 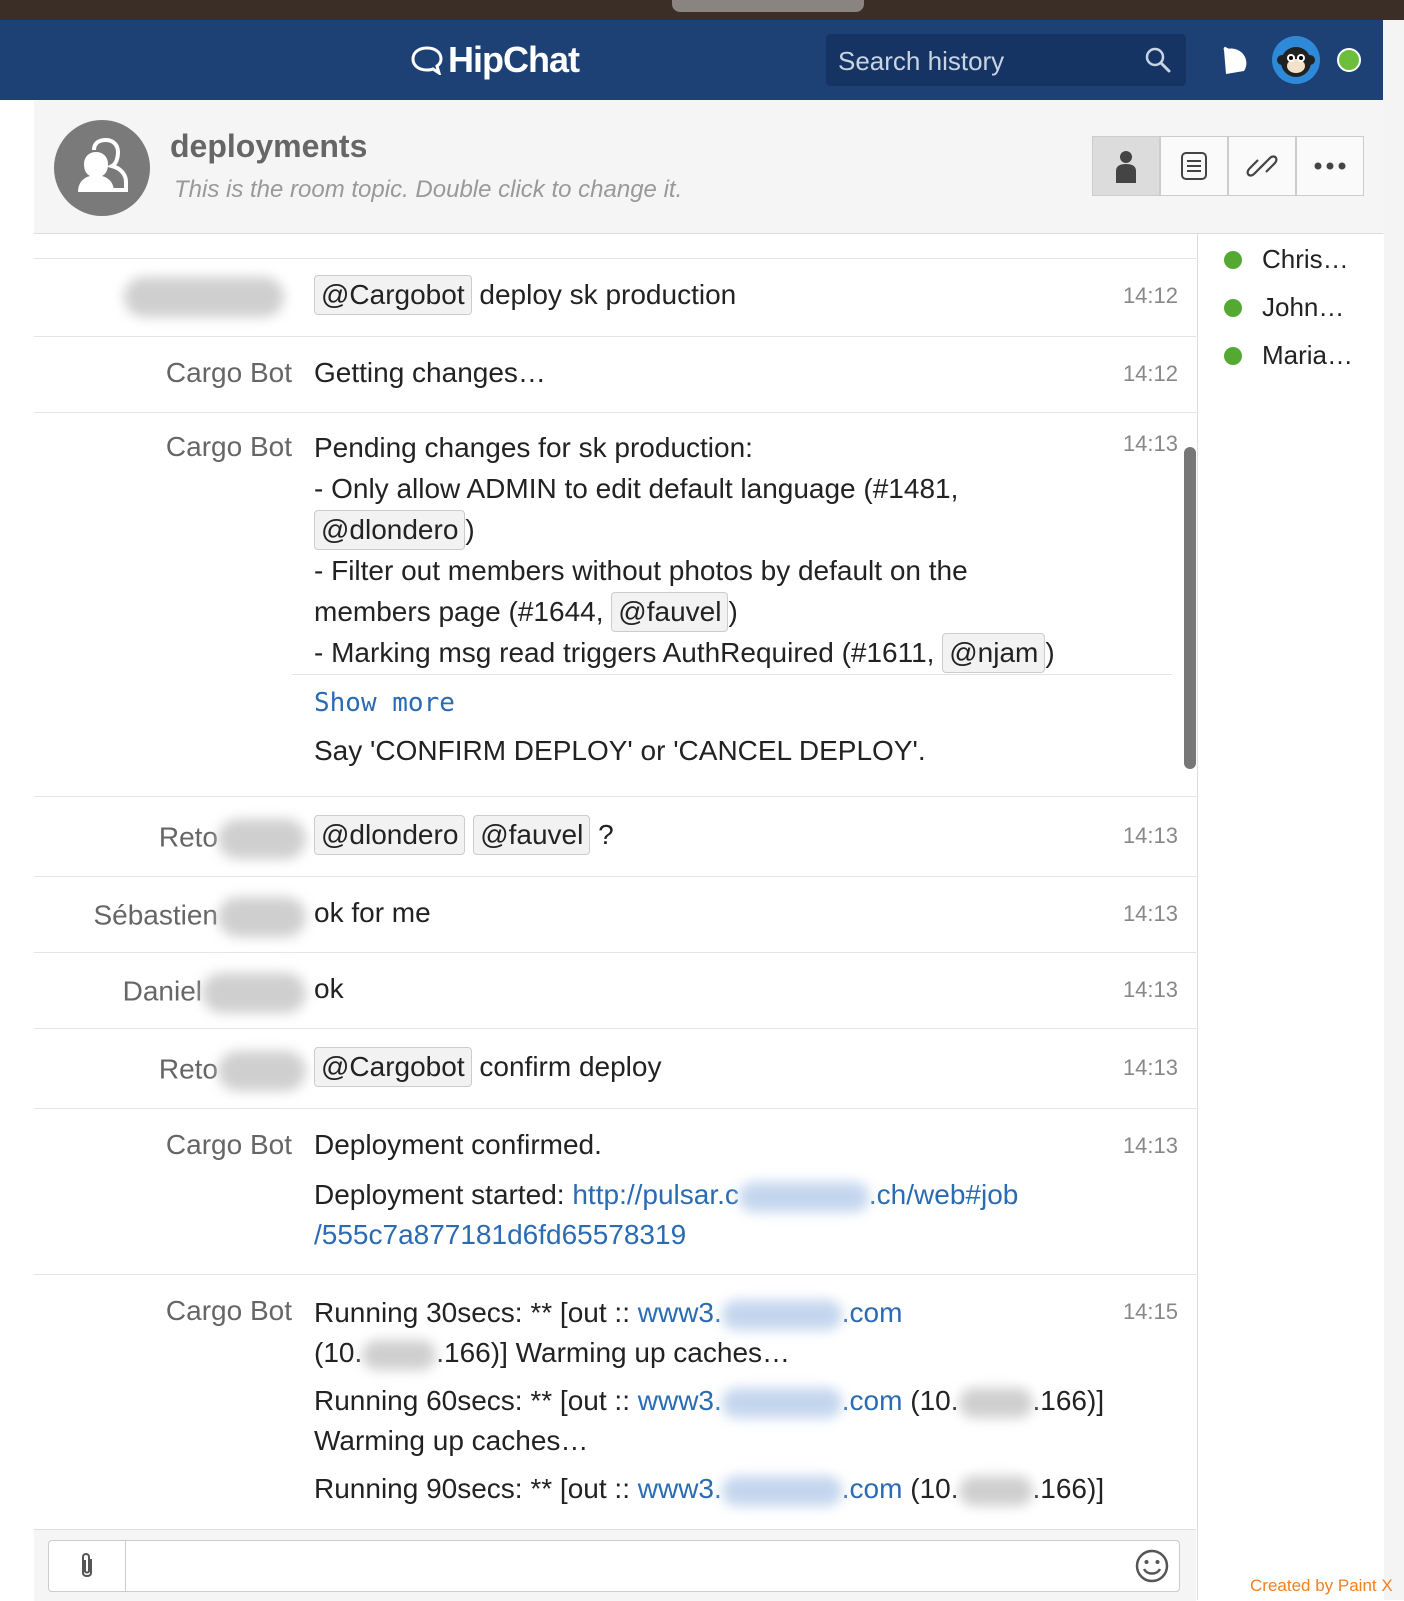 I want to click on message-input-box, so click(x=614, y=1566).